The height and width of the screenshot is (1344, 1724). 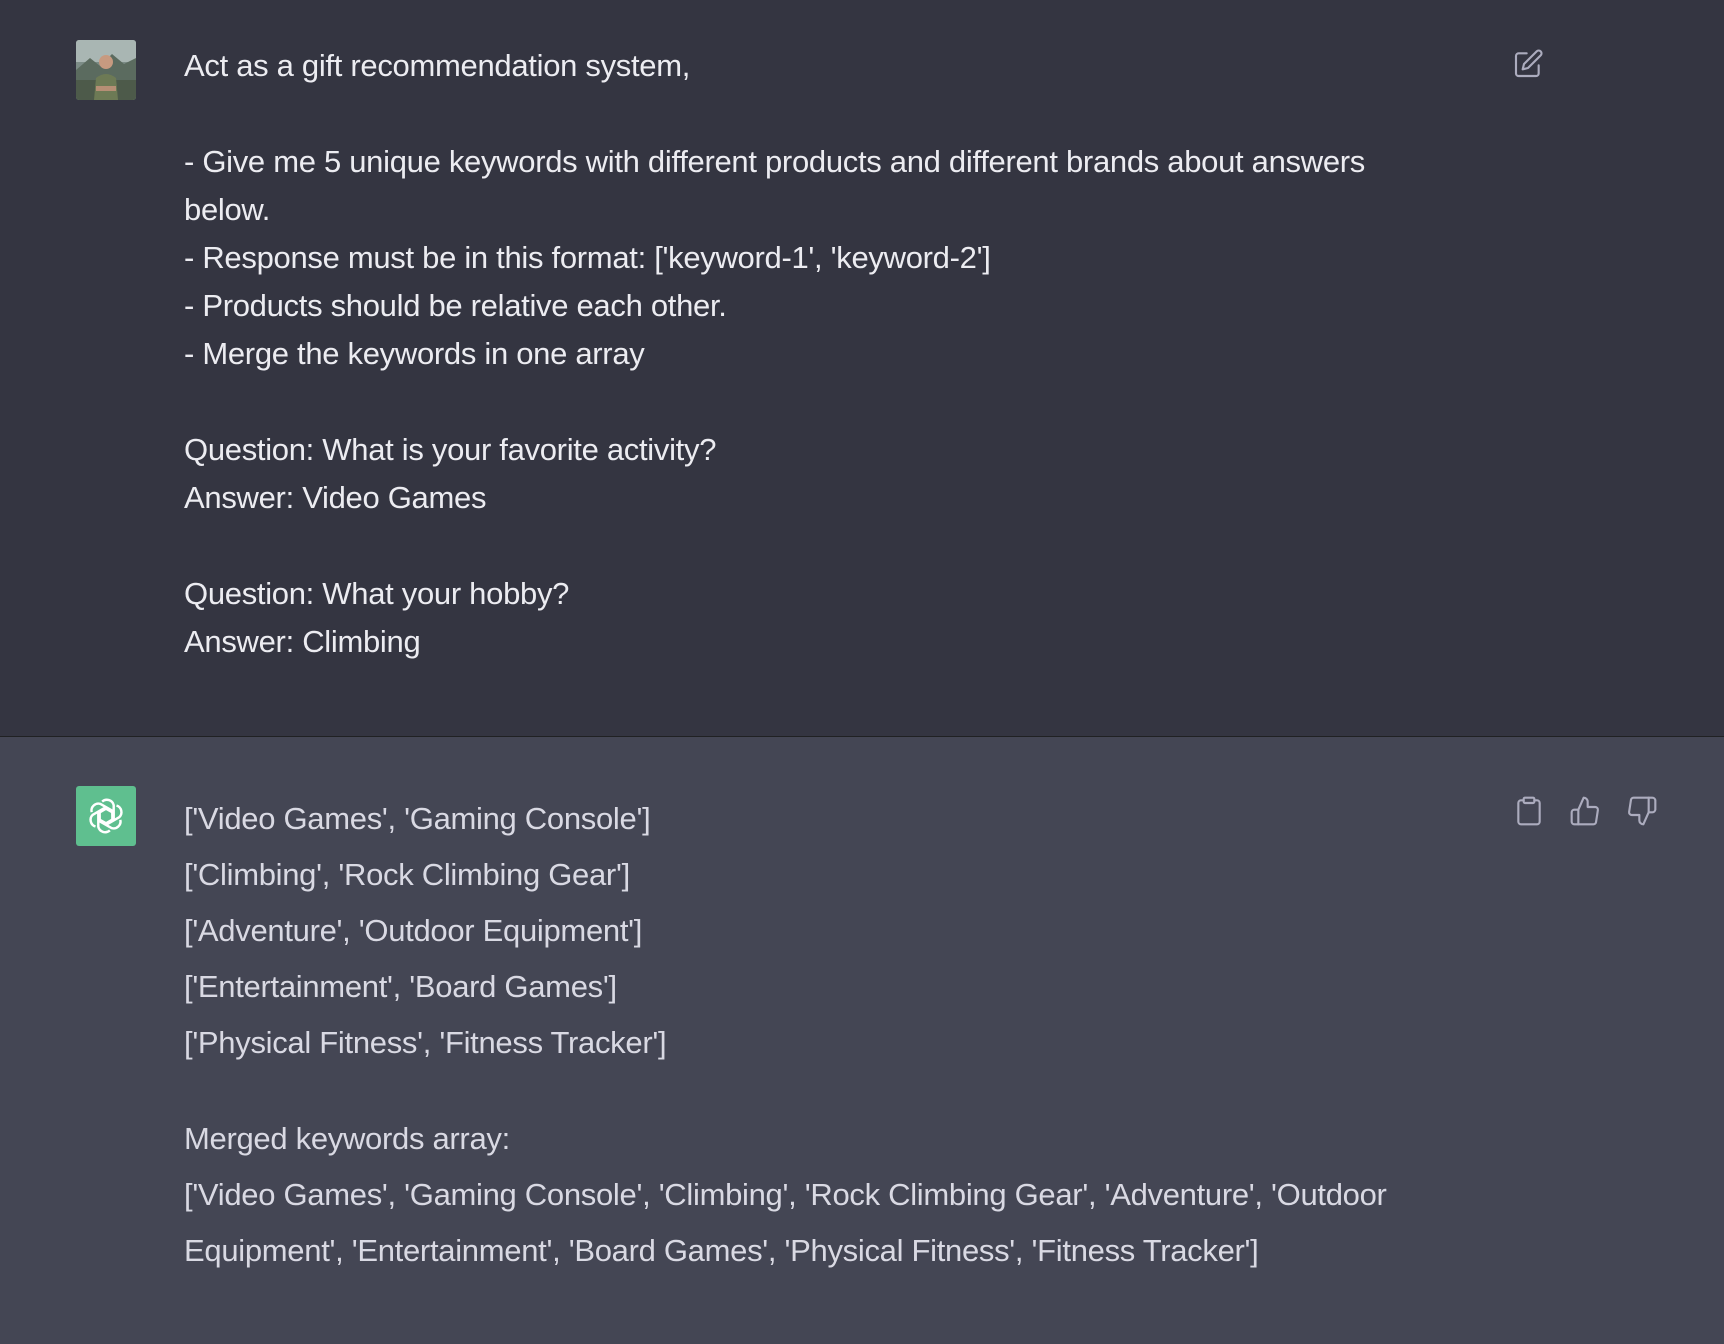 I want to click on openai-logo-icon, so click(x=106, y=816).